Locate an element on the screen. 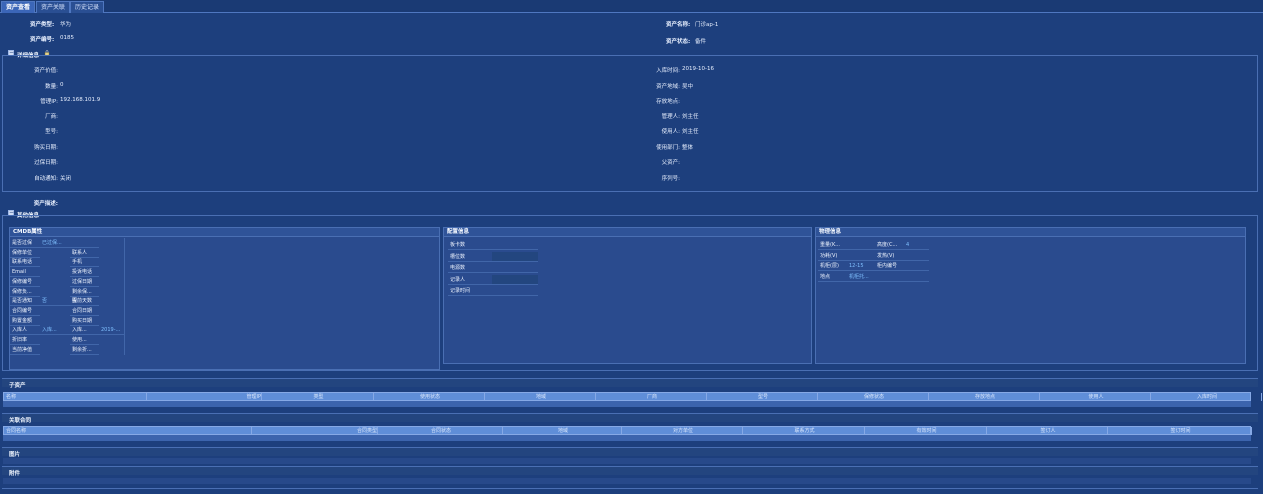 The height and width of the screenshot is (494, 1263). contracts-bar is located at coordinates (630, 417).